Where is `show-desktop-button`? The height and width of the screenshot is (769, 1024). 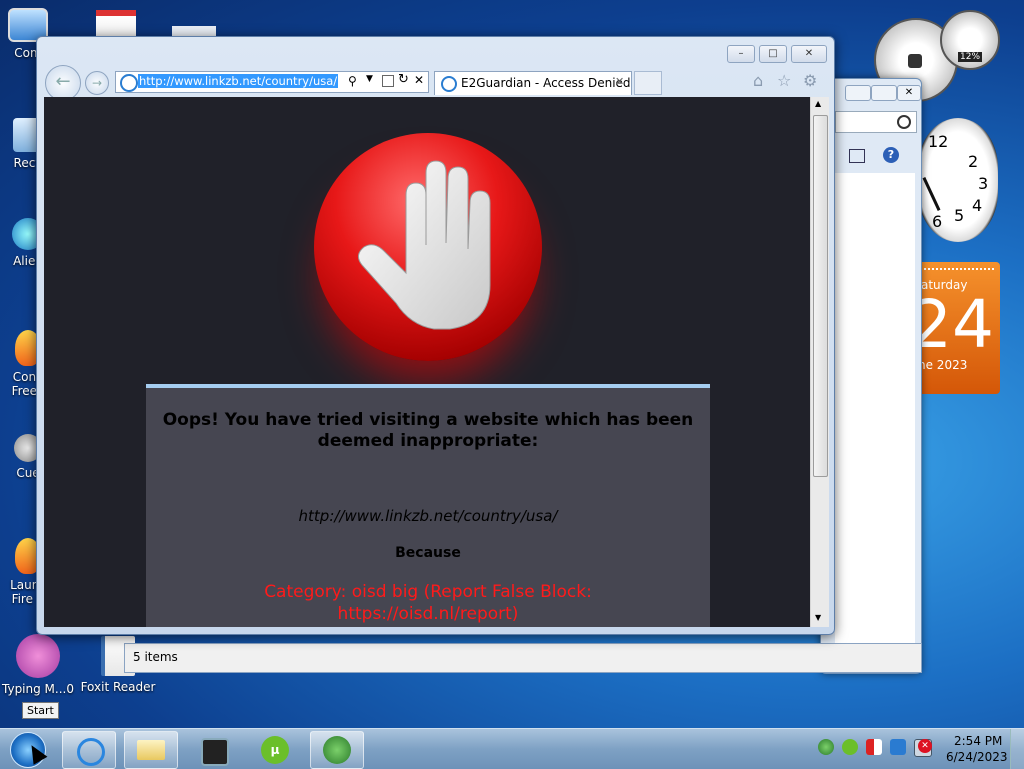 show-desktop-button is located at coordinates (1017, 749).